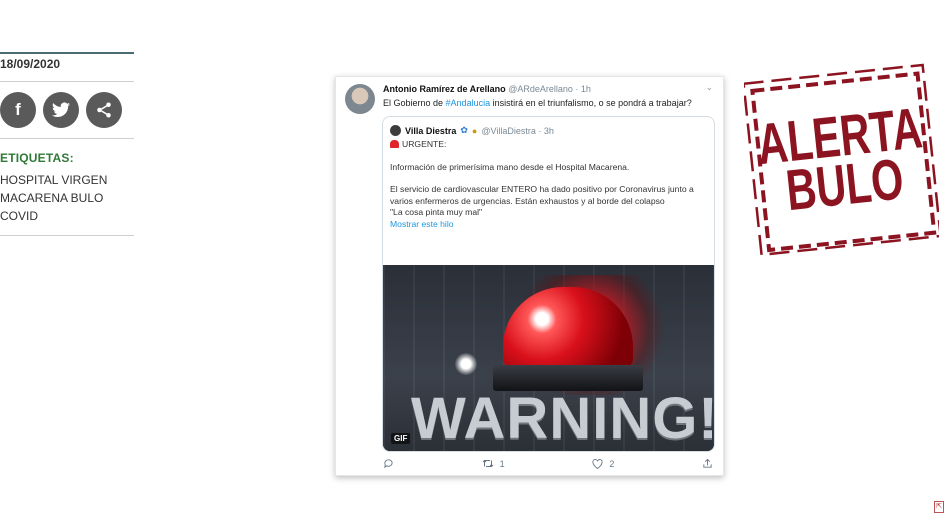 This screenshot has height=517, width=948. I want to click on facebook-share-button: f, so click(18, 110).